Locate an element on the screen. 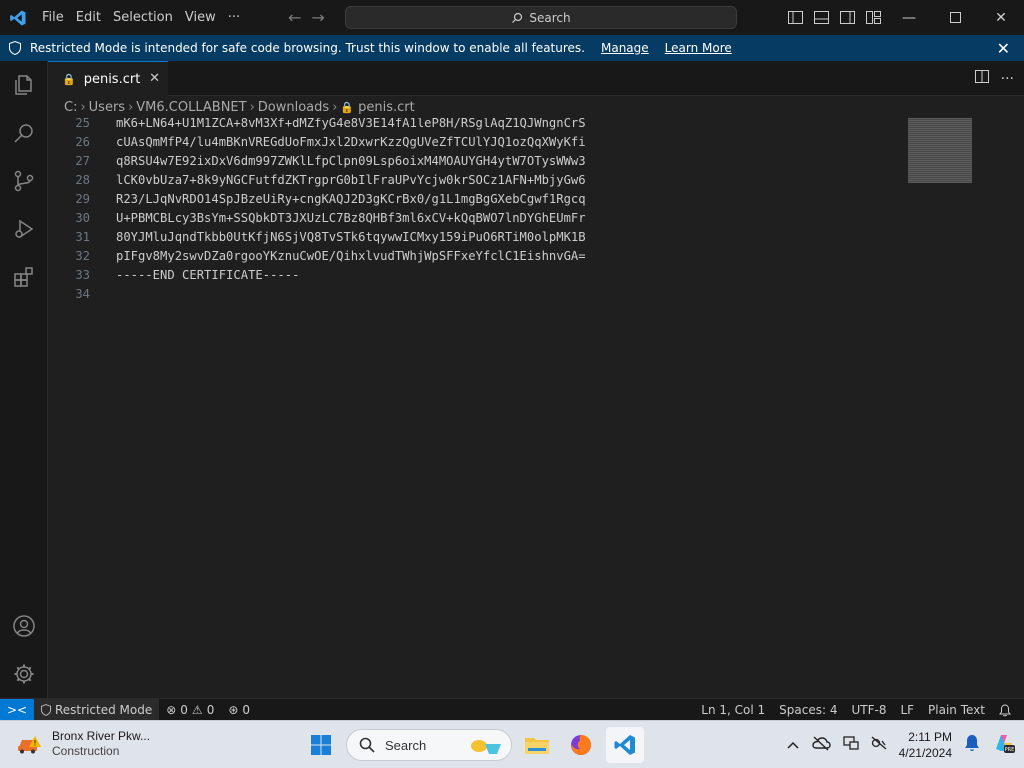 The width and height of the screenshot is (1024, 768). lock-icon: 🔒 is located at coordinates (347, 107).